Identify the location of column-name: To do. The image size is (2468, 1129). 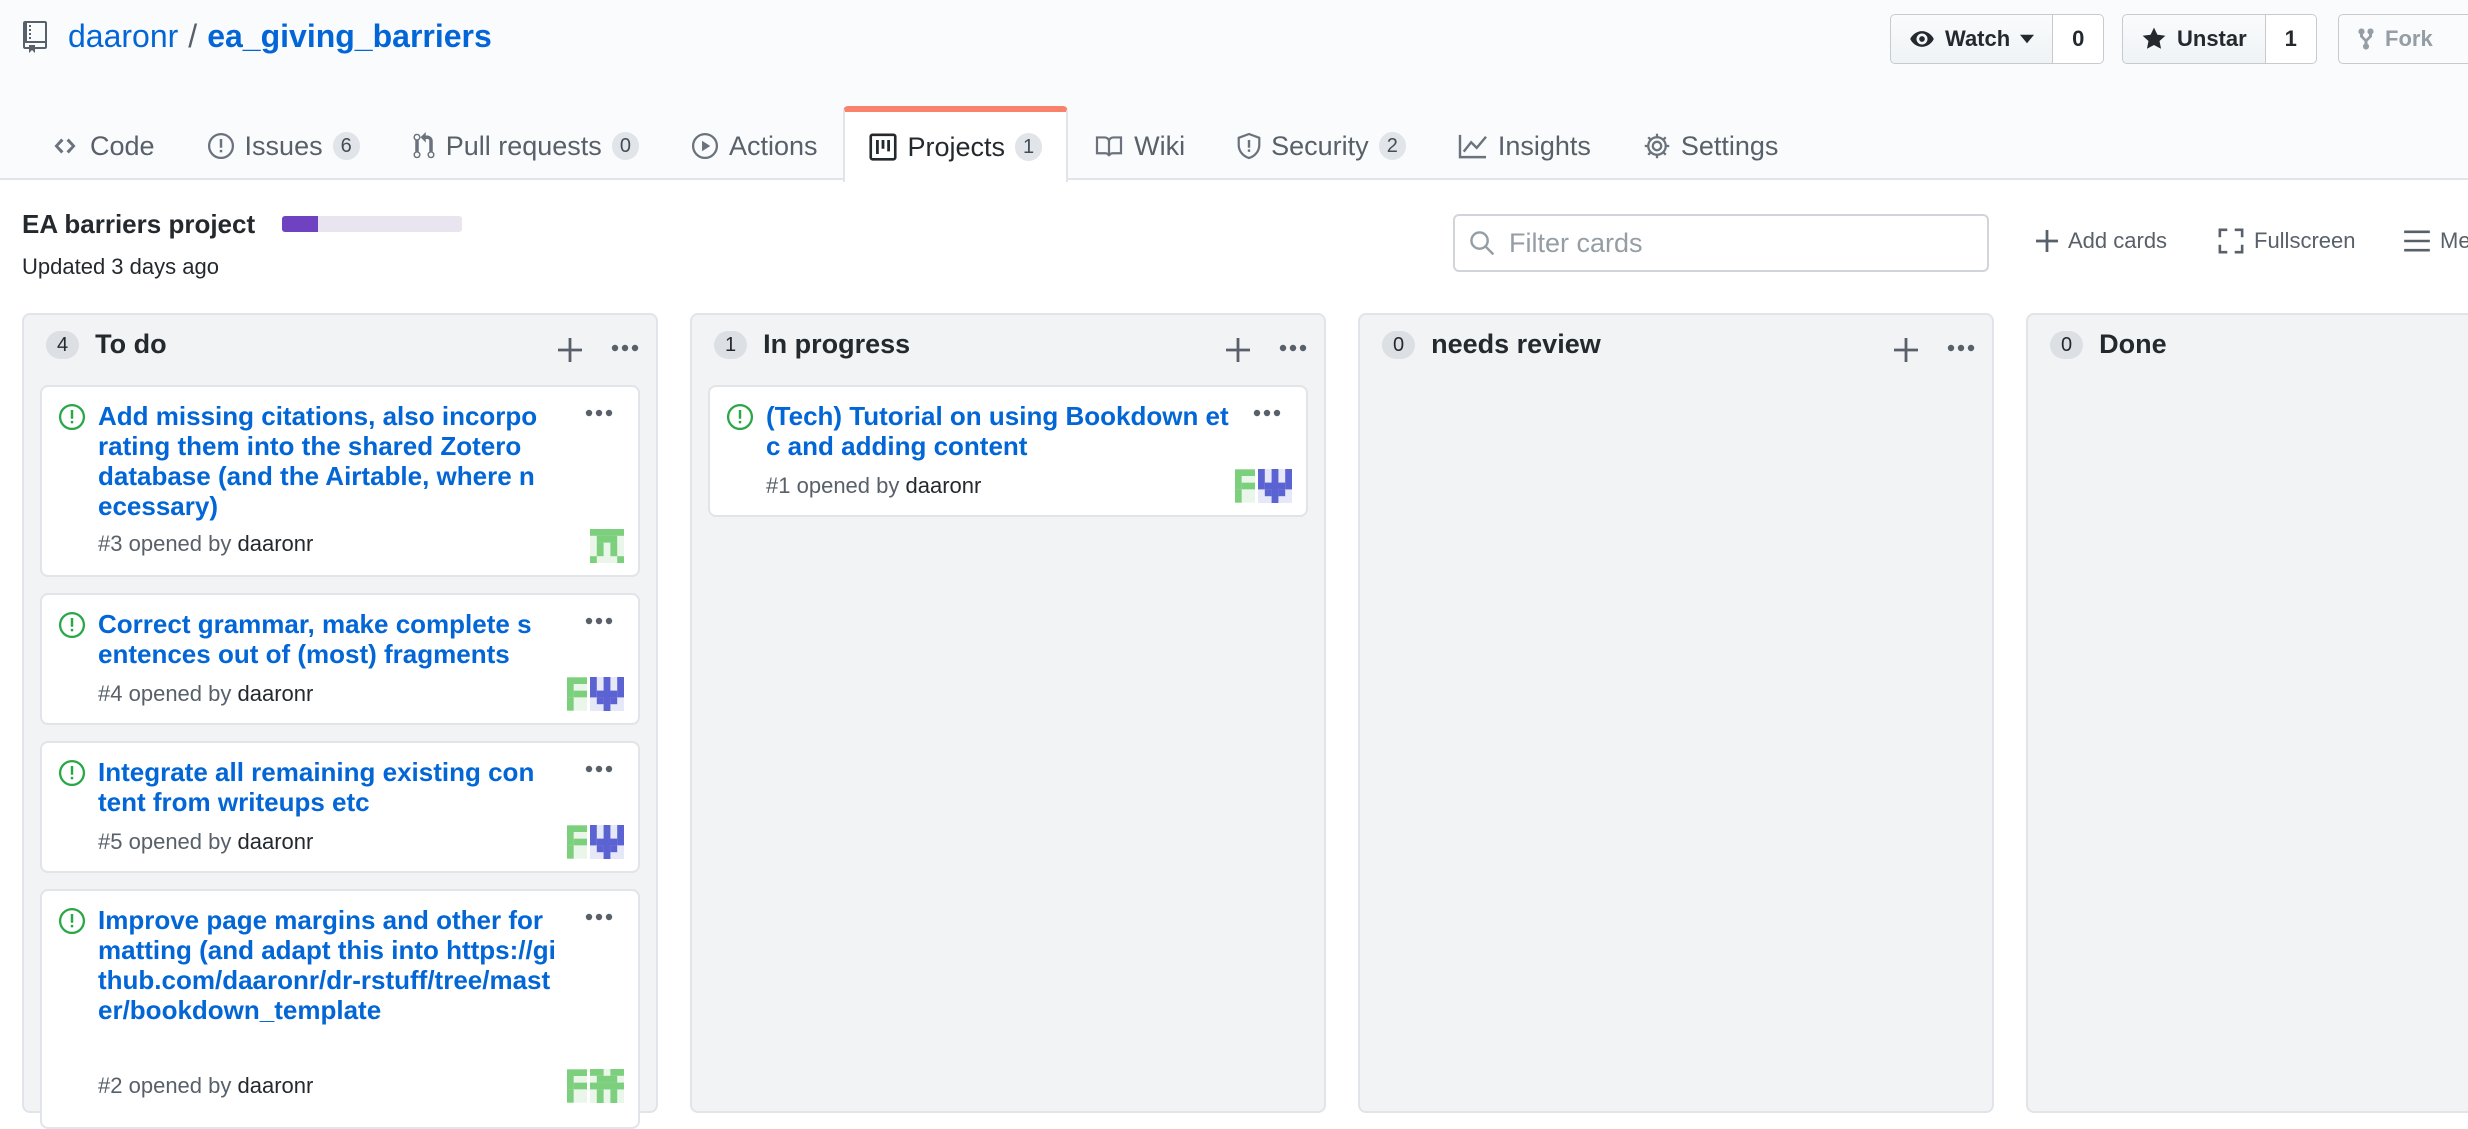
(130, 344).